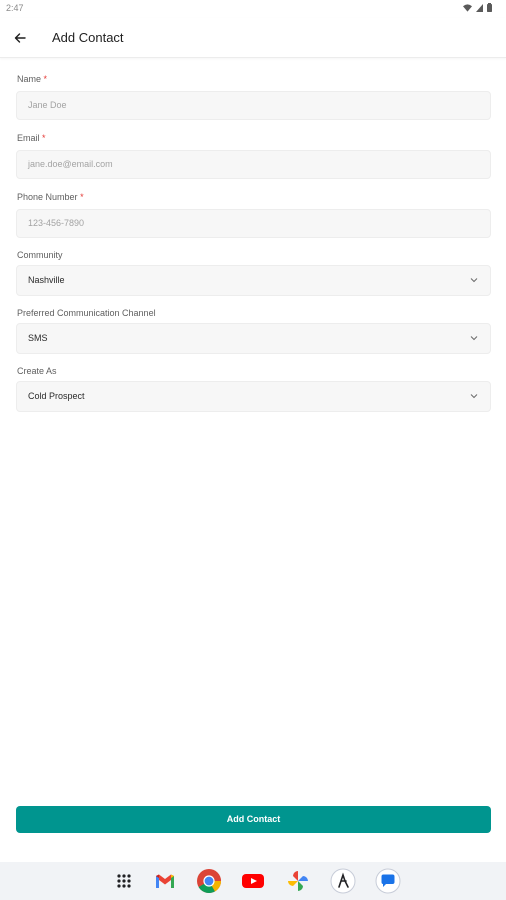 Image resolution: width=506 pixels, height=900 pixels. Describe the element at coordinates (253, 105) in the screenshot. I see `name-field: Jane Doe` at that location.